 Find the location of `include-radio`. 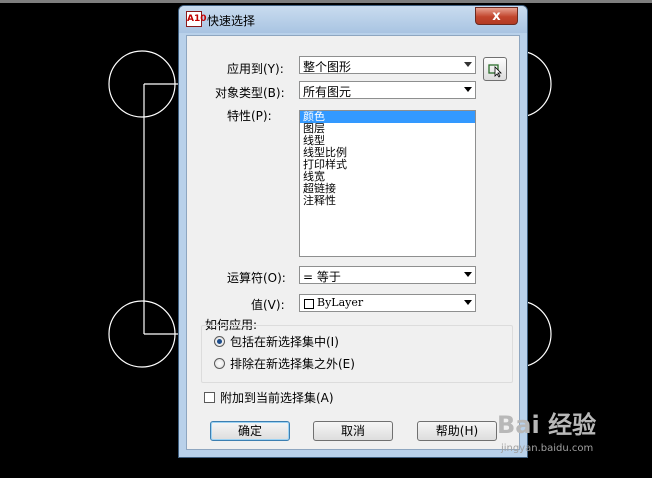

include-radio is located at coordinates (219, 341).